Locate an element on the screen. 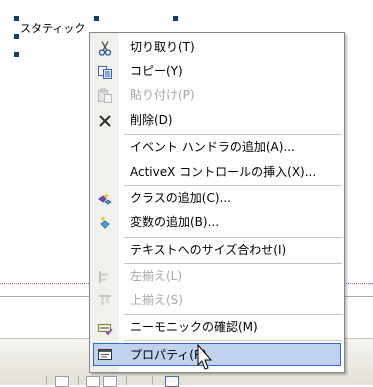 This screenshot has width=373, height=387. add-class-icon is located at coordinates (105, 199).